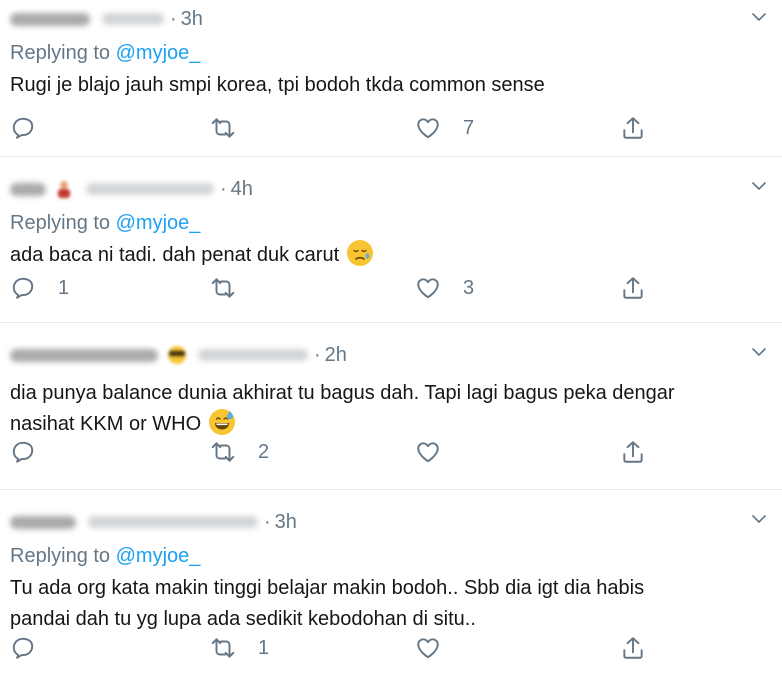 This screenshot has width=782, height=679. Describe the element at coordinates (336, 355) in the screenshot. I see `tweet-time: 2h` at that location.